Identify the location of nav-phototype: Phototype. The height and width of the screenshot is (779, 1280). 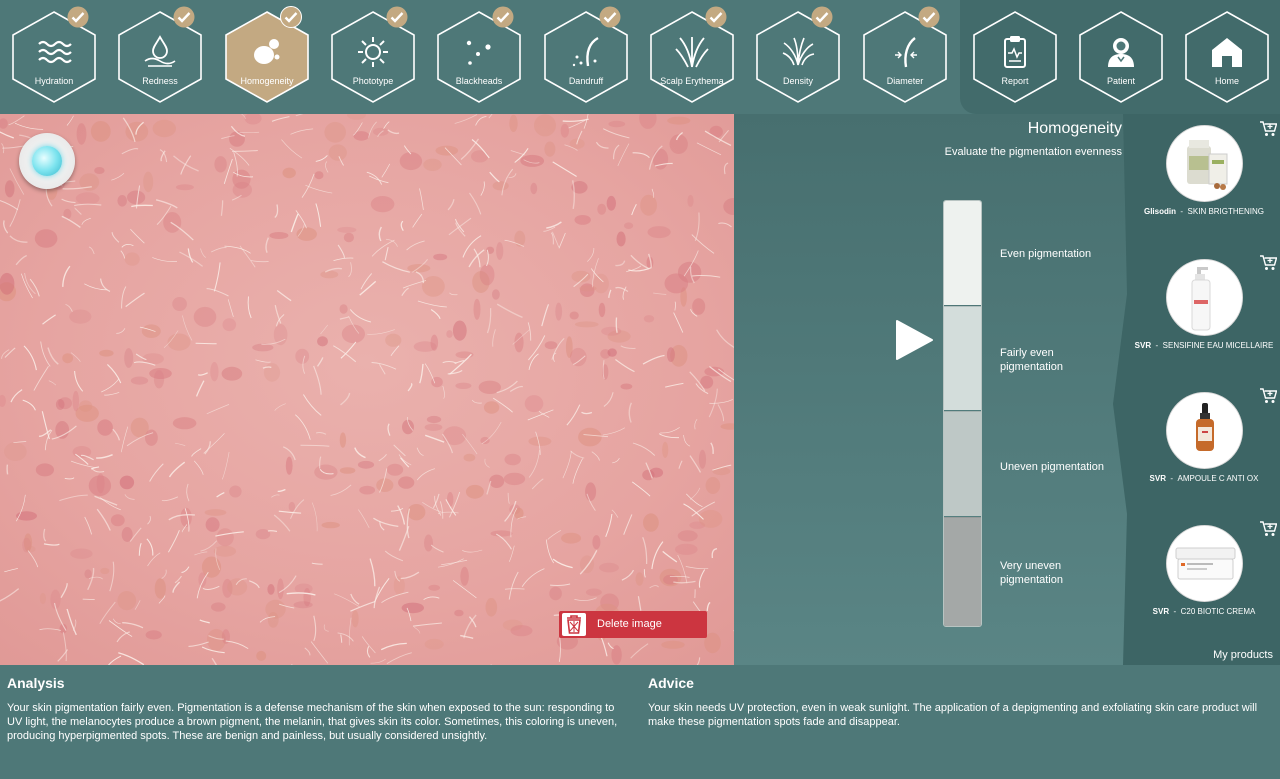
(373, 55).